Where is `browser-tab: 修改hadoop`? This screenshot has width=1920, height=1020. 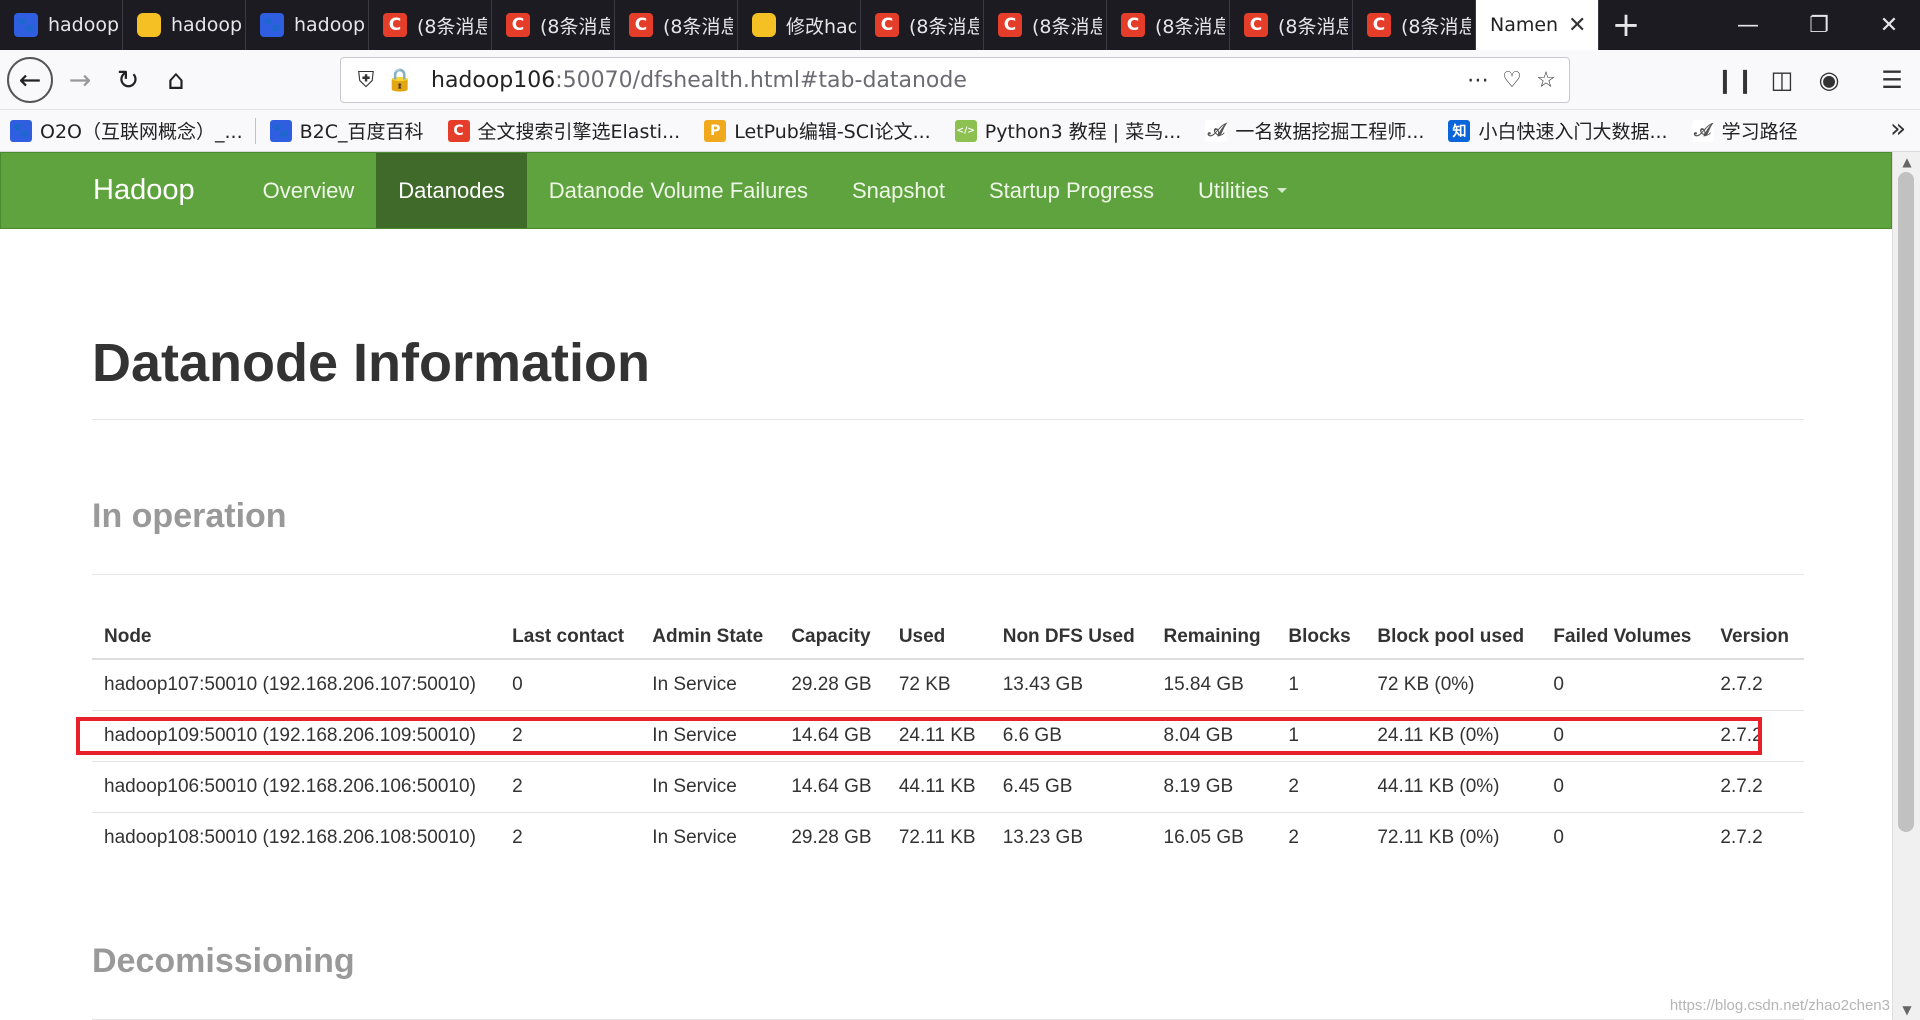 browser-tab: 修改hadoop is located at coordinates (799, 25).